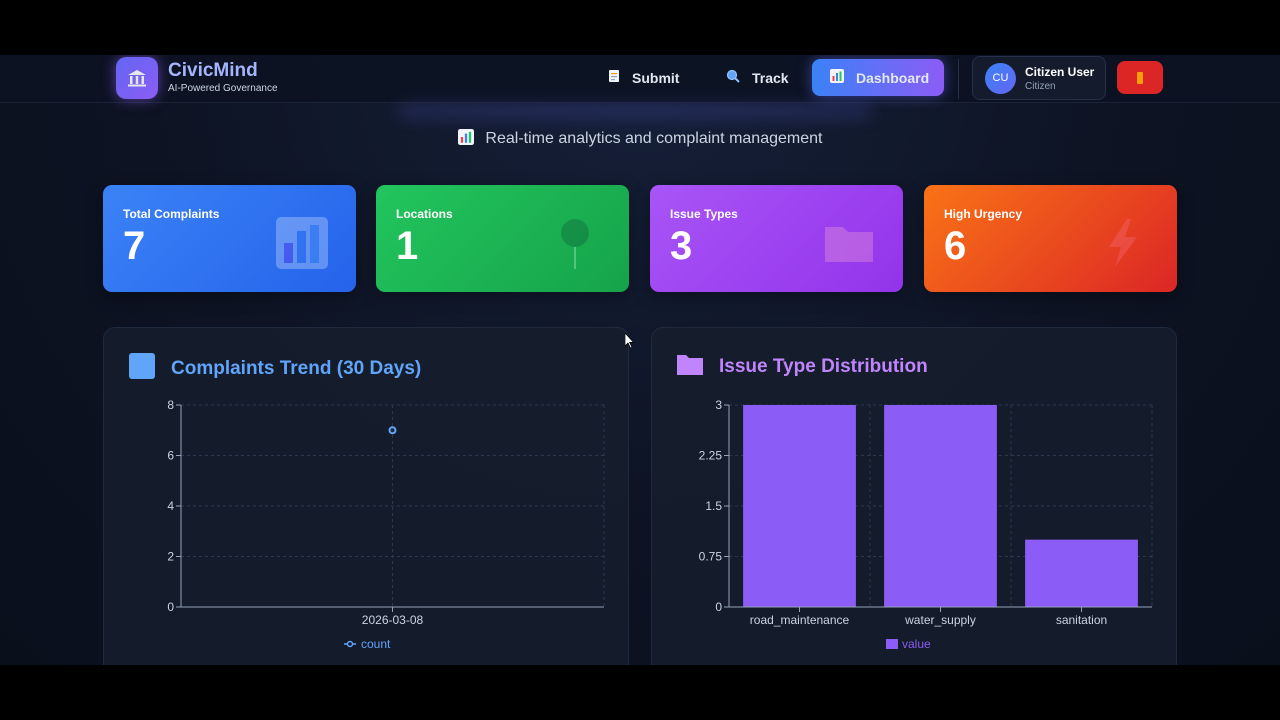 This screenshot has height=720, width=1280. Describe the element at coordinates (170, 557) in the screenshot. I see `y-tick-label: 2` at that location.